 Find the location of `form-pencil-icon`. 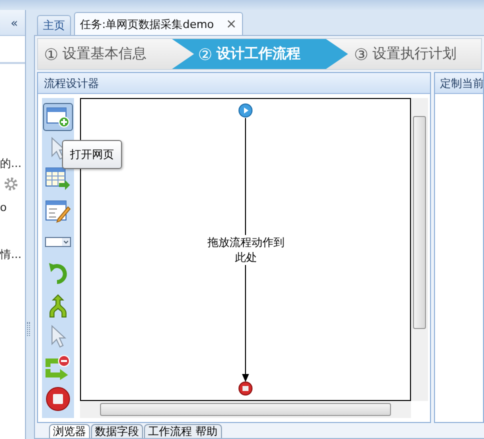

form-pencil-icon is located at coordinates (58, 210).